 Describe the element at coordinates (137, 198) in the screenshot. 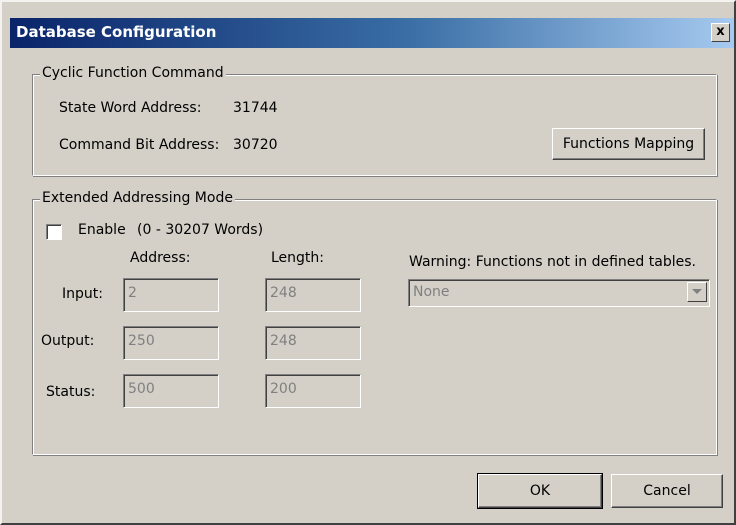

I see `extended-addressing-mode-legend: Extended Addressing Mode` at that location.